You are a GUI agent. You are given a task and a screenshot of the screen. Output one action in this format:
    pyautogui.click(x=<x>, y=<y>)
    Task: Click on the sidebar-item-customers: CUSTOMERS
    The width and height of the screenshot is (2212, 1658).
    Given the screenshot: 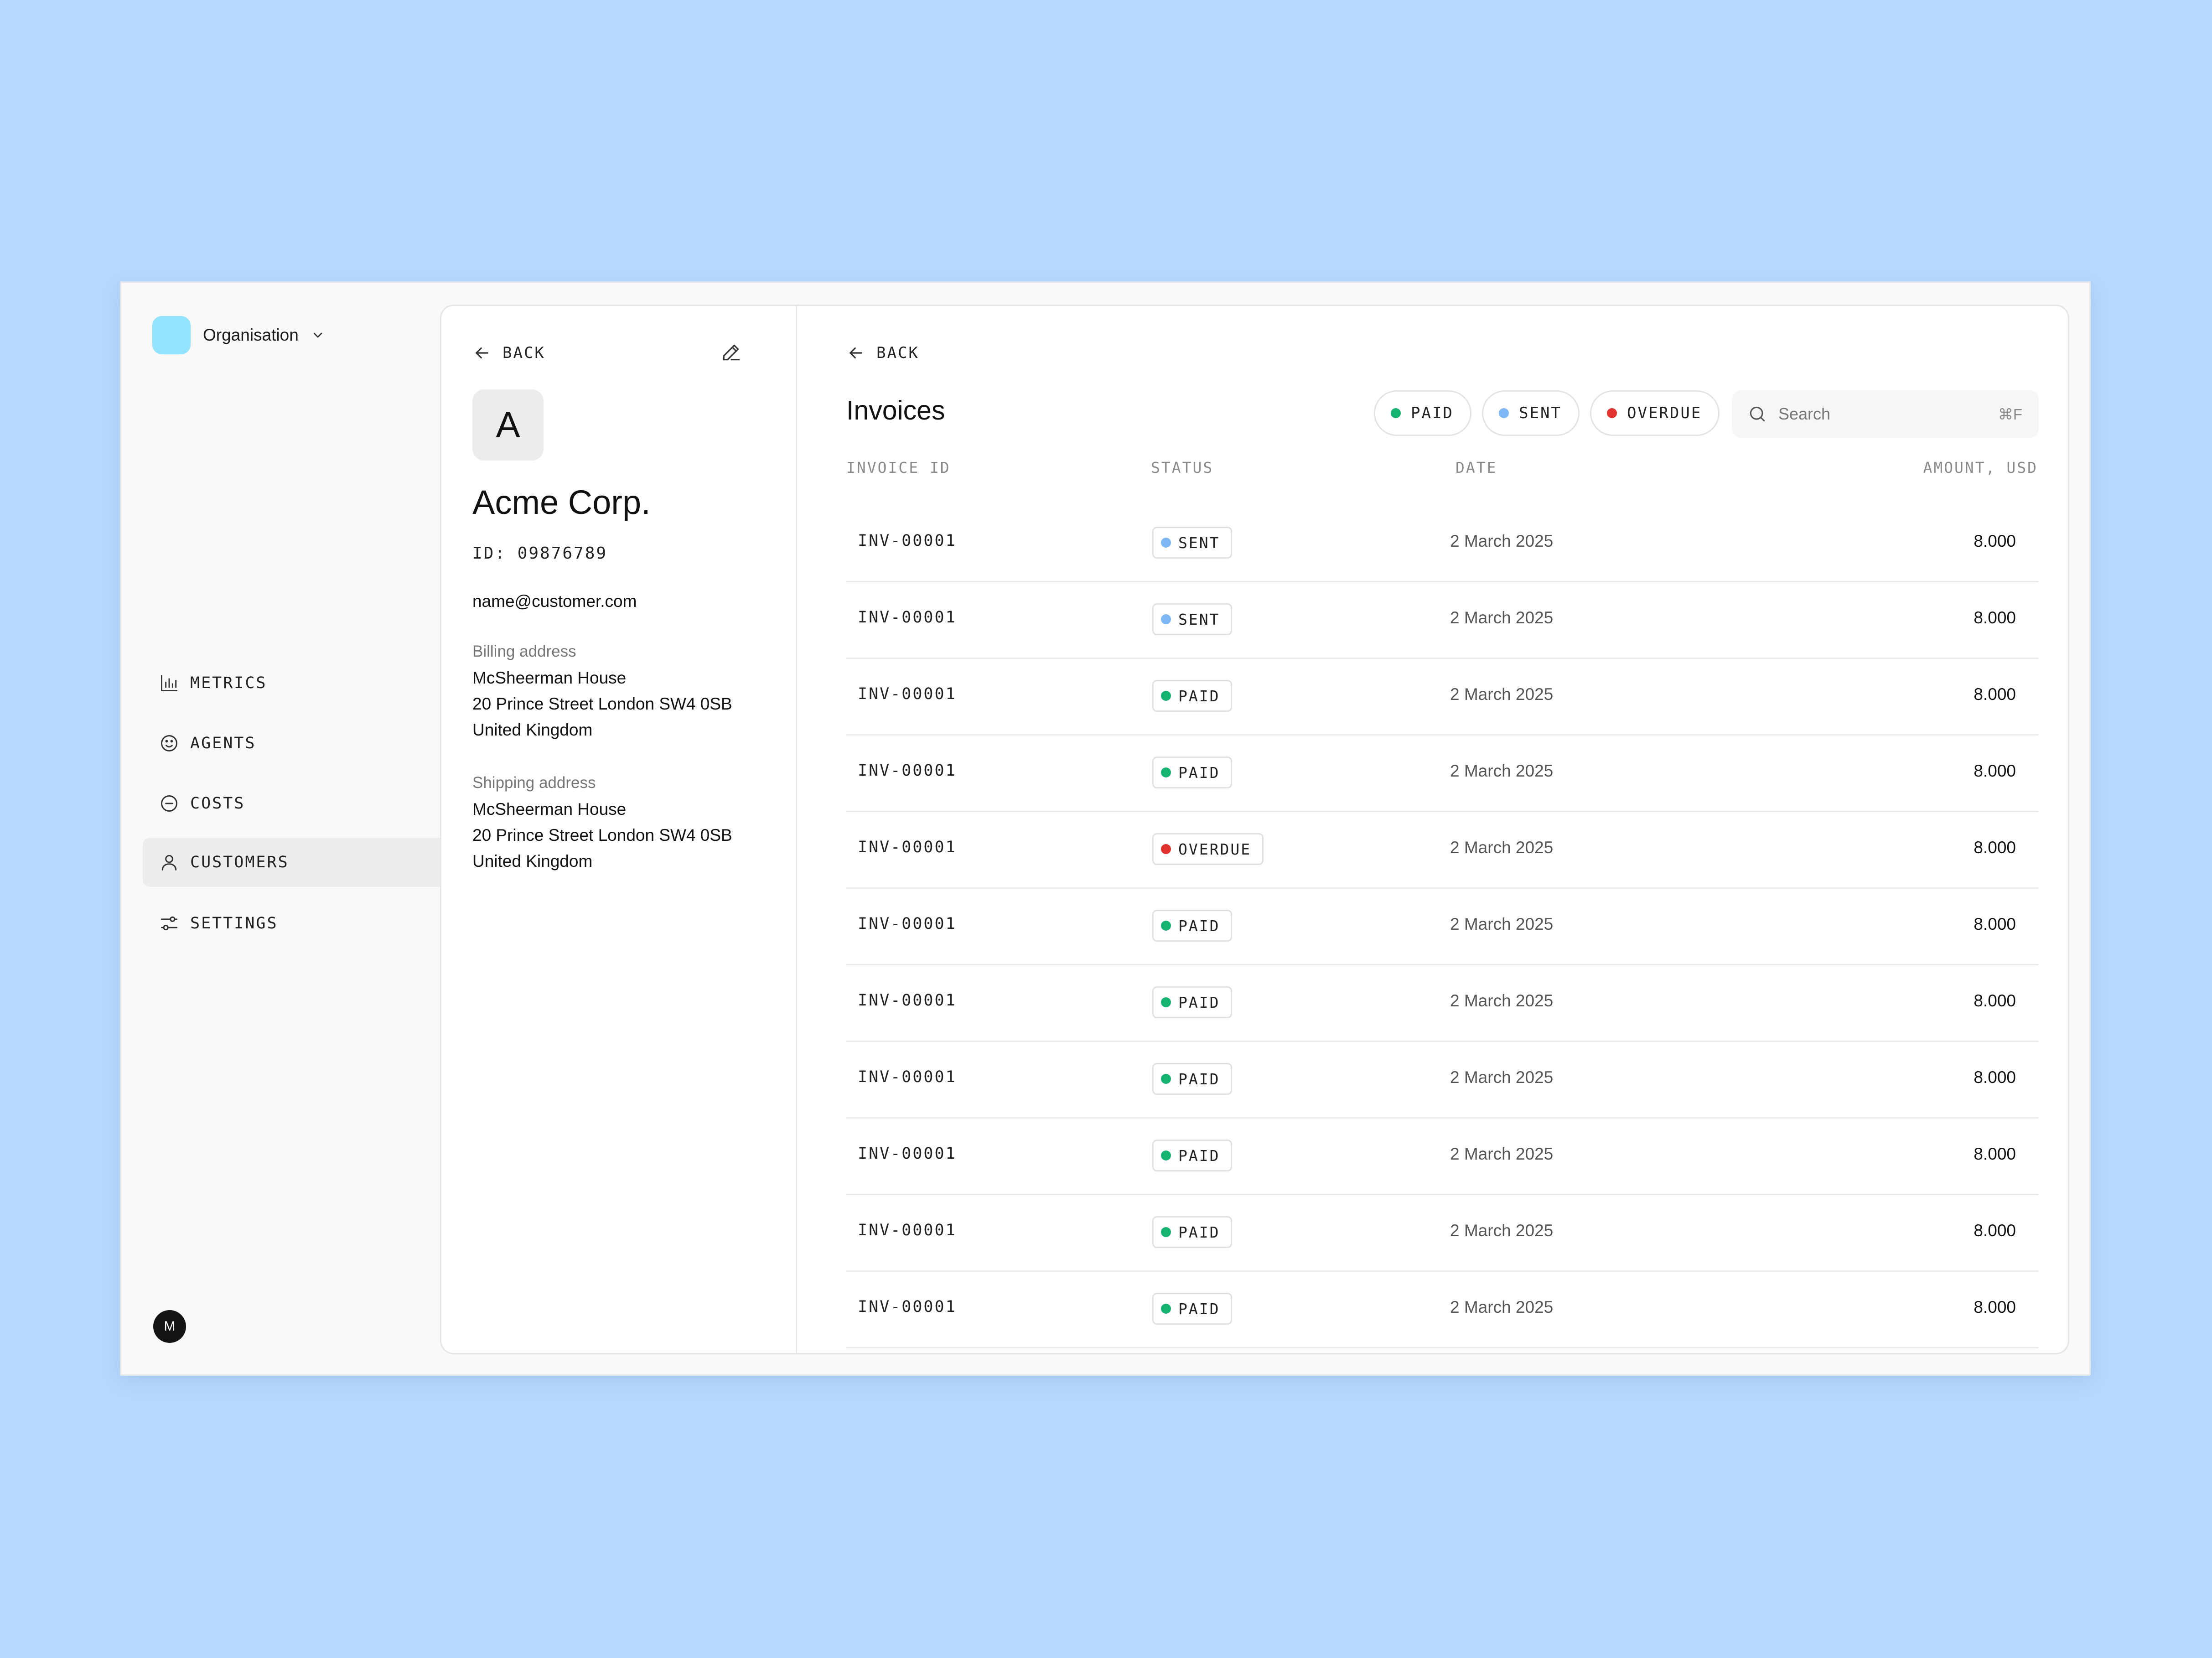 What is the action you would take?
    pyautogui.click(x=300, y=863)
    